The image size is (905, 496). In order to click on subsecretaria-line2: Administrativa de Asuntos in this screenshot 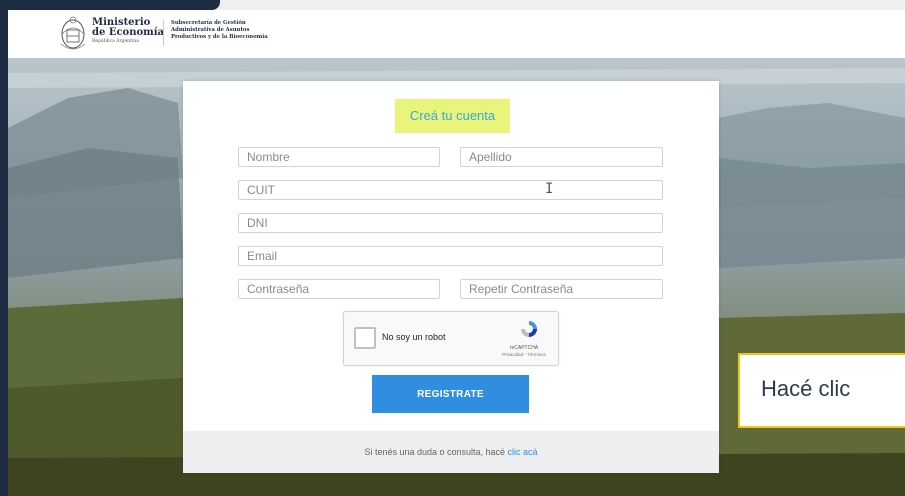, I will do `click(210, 30)`.